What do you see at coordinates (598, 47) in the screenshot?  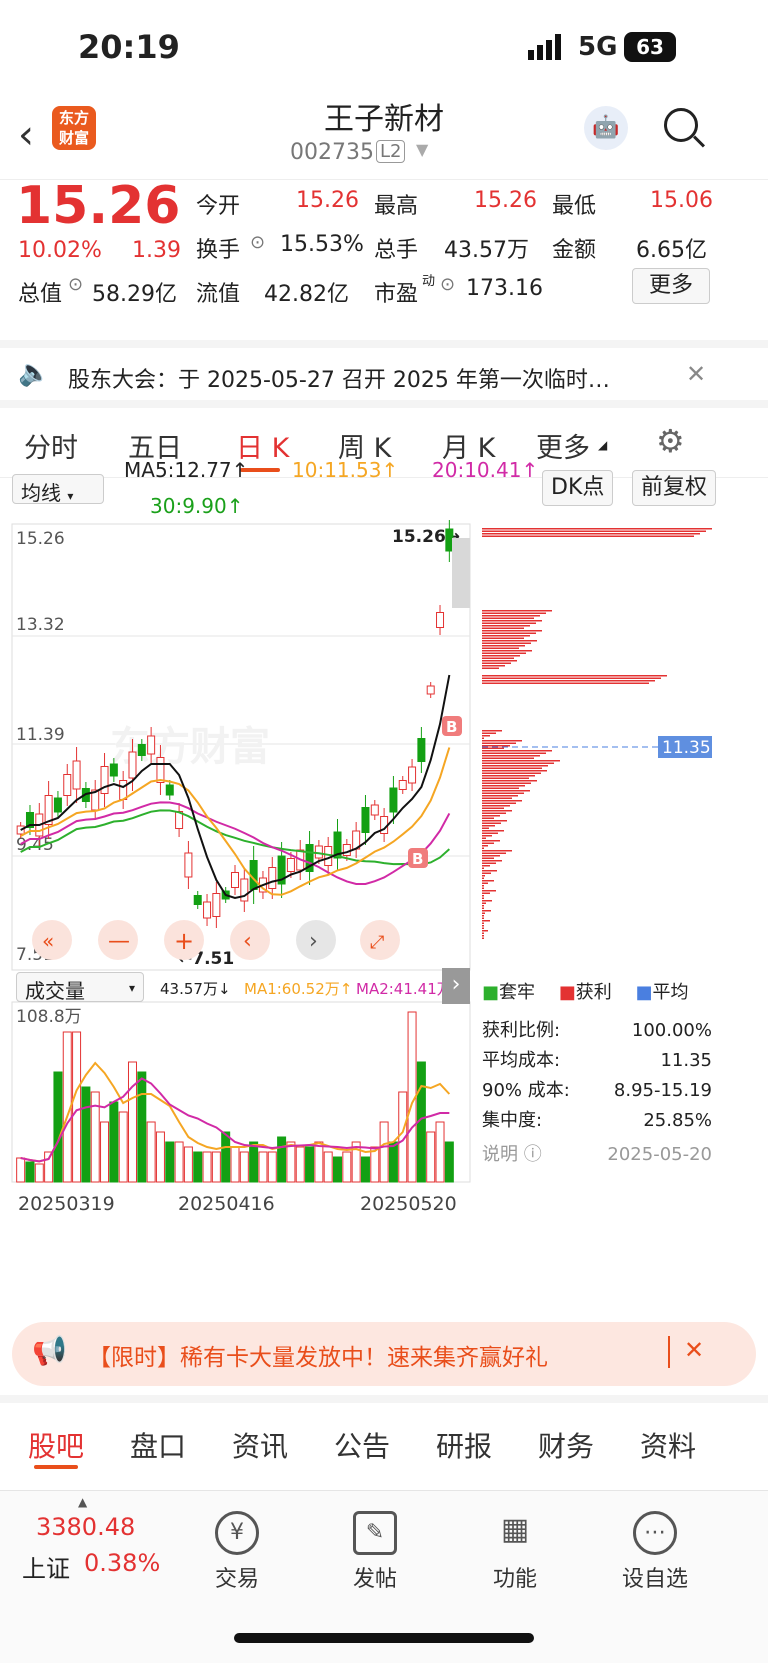 I see `network-label: 5G` at bounding box center [598, 47].